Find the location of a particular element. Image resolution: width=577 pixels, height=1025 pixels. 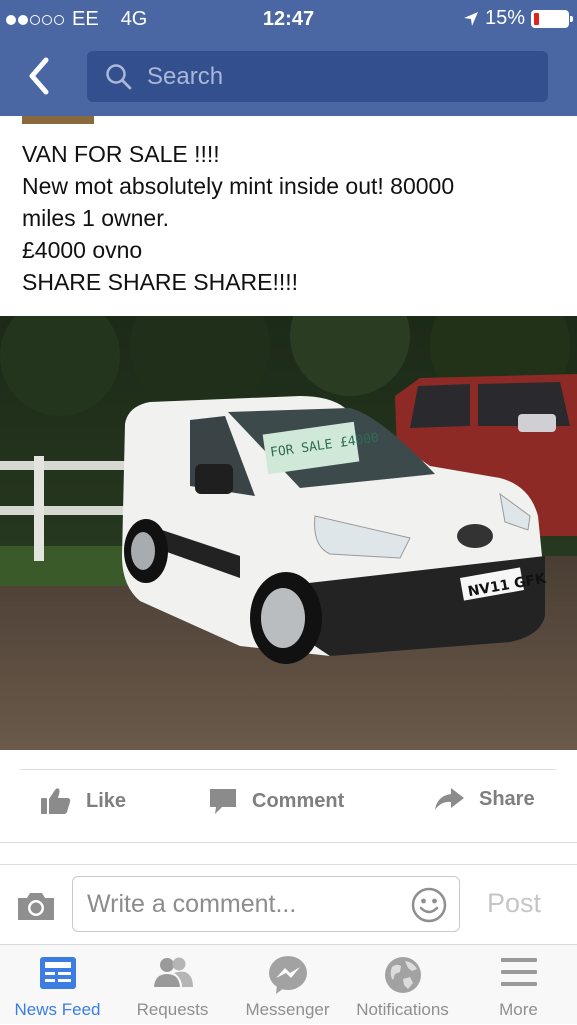

globe-icon is located at coordinates (402, 975).